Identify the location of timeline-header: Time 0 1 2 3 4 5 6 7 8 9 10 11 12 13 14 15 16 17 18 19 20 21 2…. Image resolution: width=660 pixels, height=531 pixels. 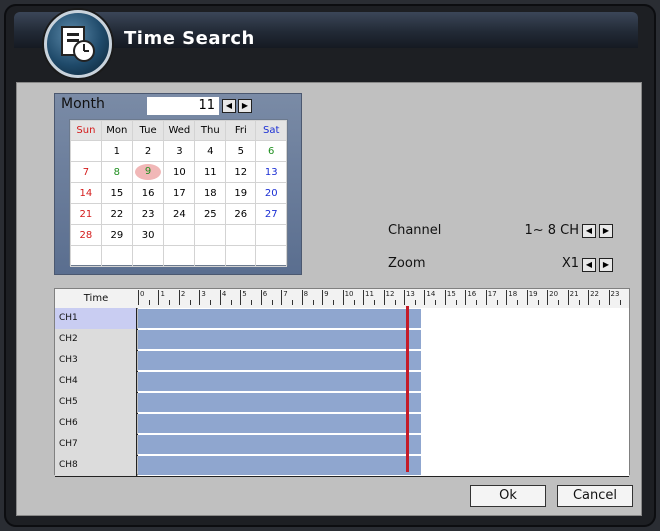
(342, 299).